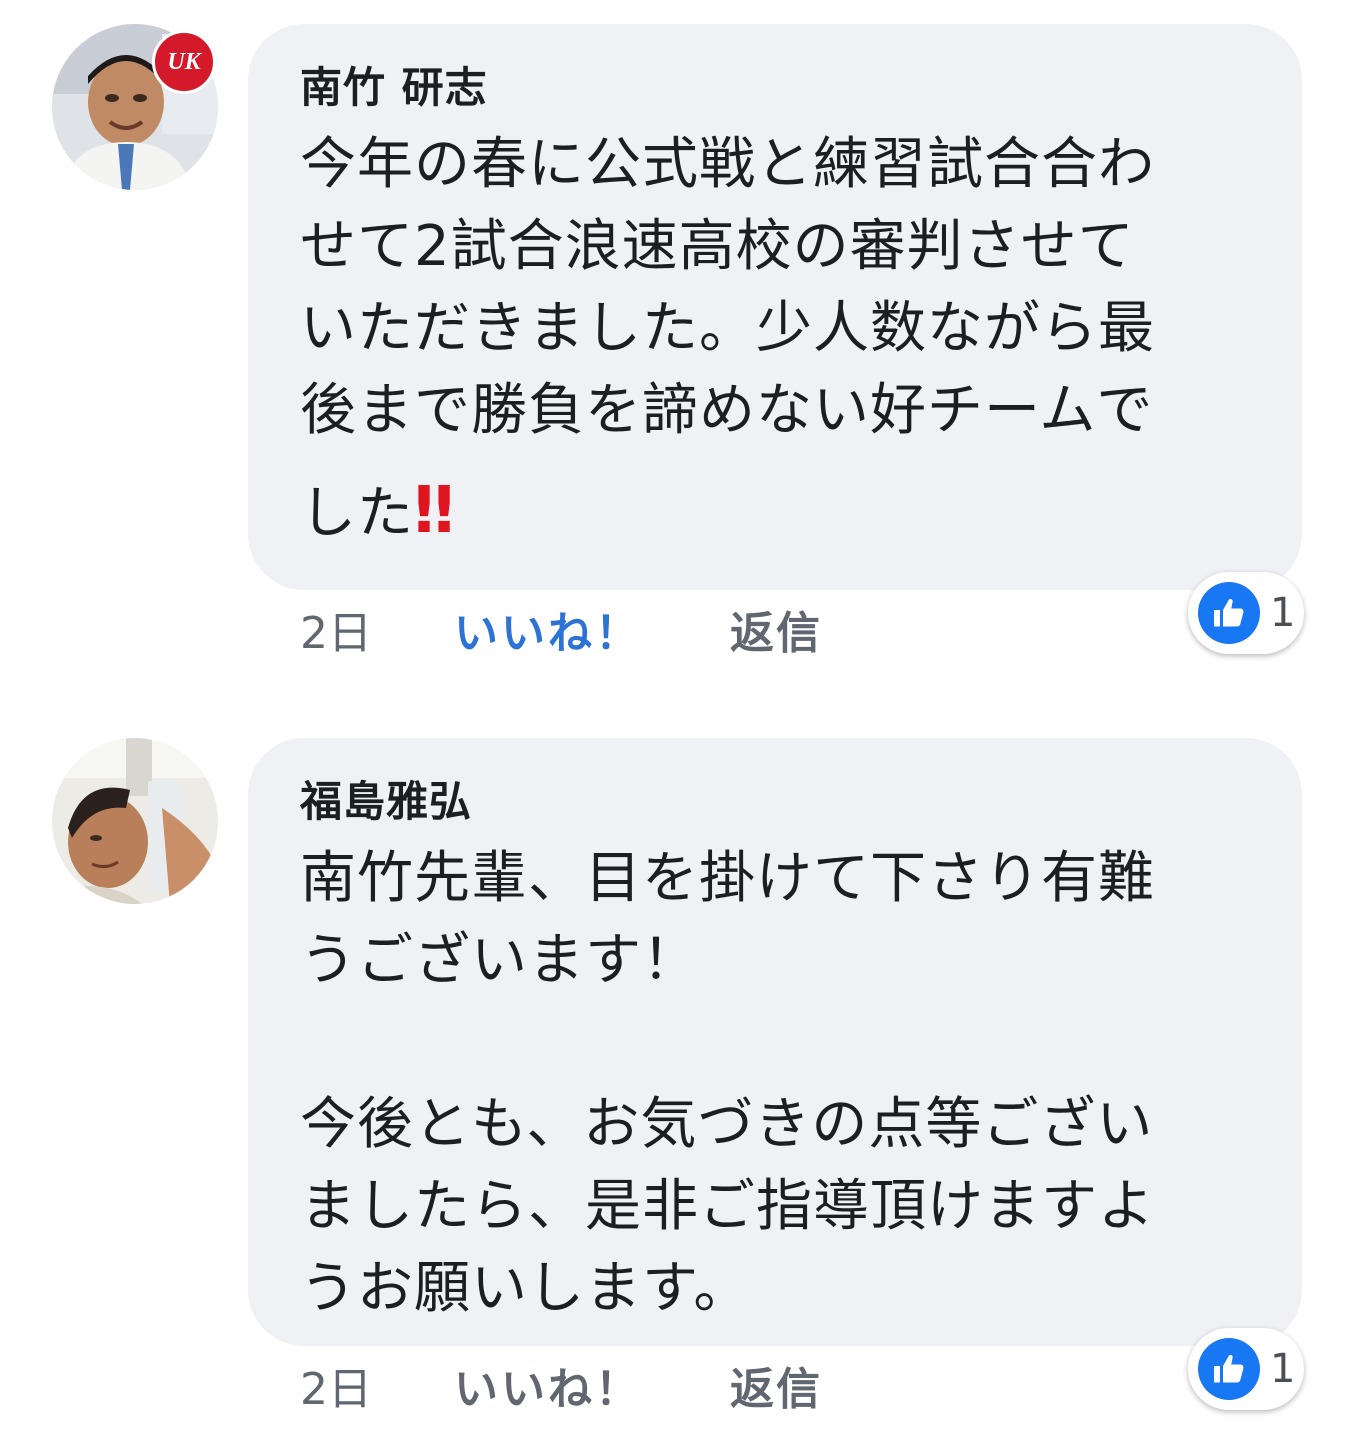 The width and height of the screenshot is (1357, 1448). What do you see at coordinates (717, 246) in the screenshot?
I see `comment-text-line: せて2試合浪速高校の審判させて` at bounding box center [717, 246].